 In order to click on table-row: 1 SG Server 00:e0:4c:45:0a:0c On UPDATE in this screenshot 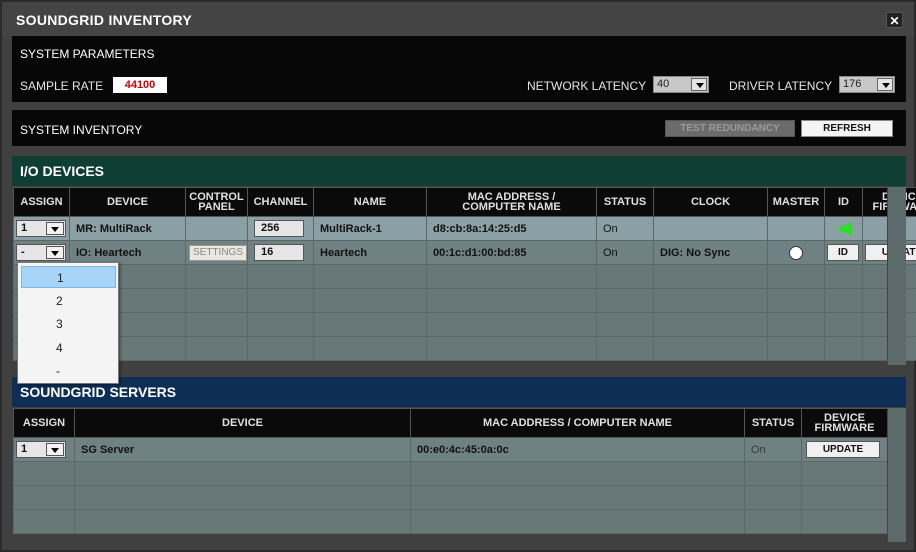, I will do `click(450, 449)`.